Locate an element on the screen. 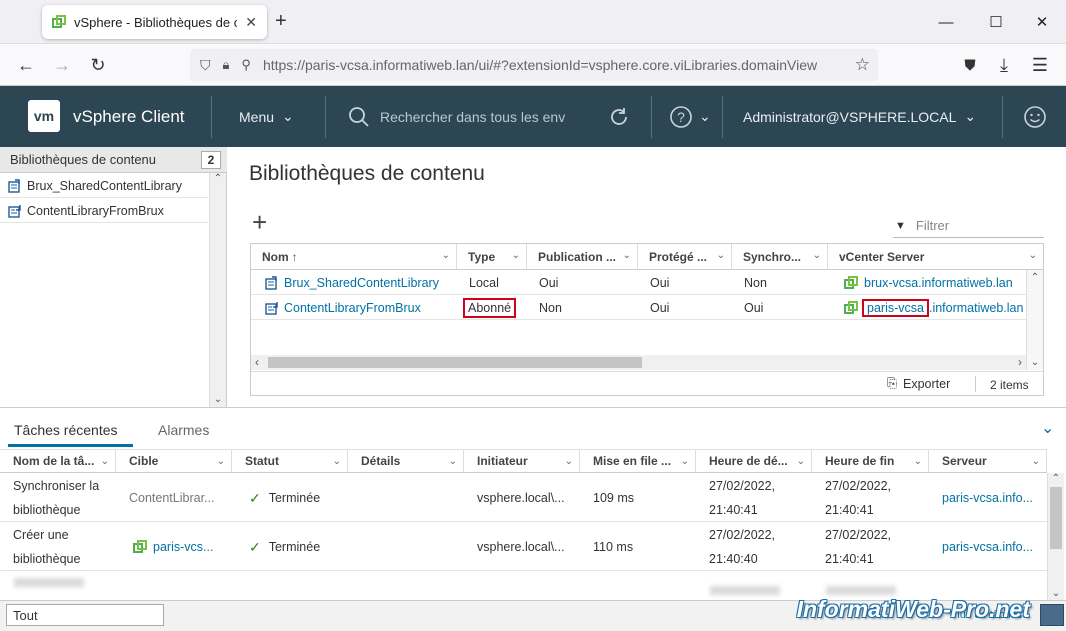 The width and height of the screenshot is (1066, 631). time-line: 27/02/2022, is located at coordinates (858, 485).